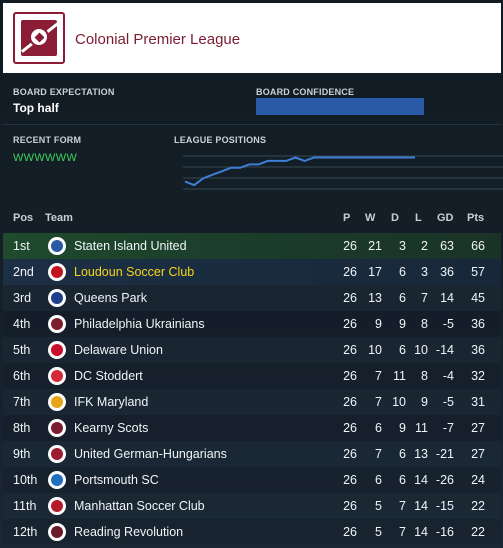  I want to click on row-team-name: Loudoun Soccer Club, so click(134, 272).